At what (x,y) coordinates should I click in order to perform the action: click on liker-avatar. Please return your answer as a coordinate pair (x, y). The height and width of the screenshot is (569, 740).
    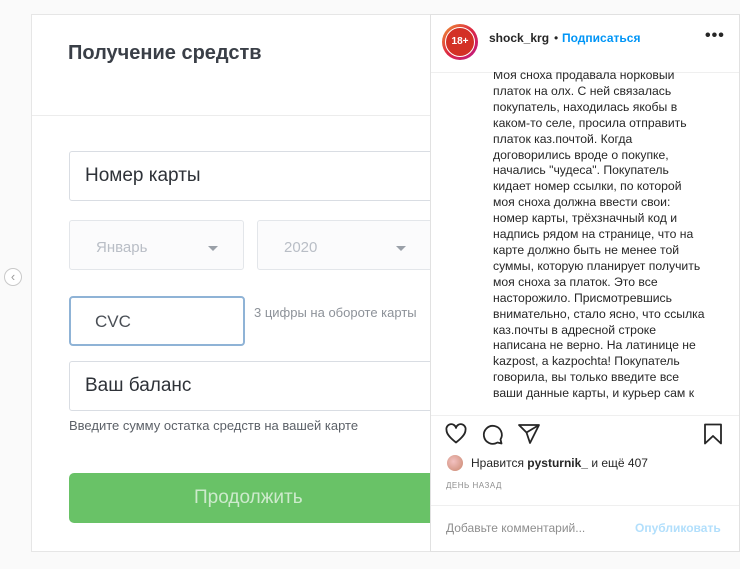
    Looking at the image, I should click on (455, 463).